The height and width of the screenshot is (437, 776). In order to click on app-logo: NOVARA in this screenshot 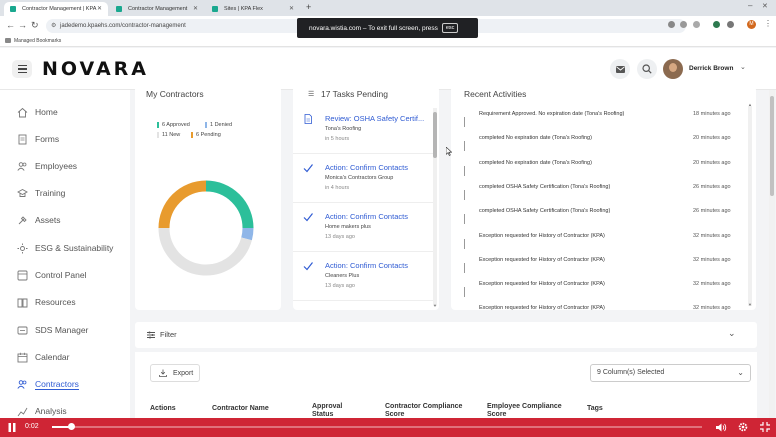, I will do `click(95, 69)`.